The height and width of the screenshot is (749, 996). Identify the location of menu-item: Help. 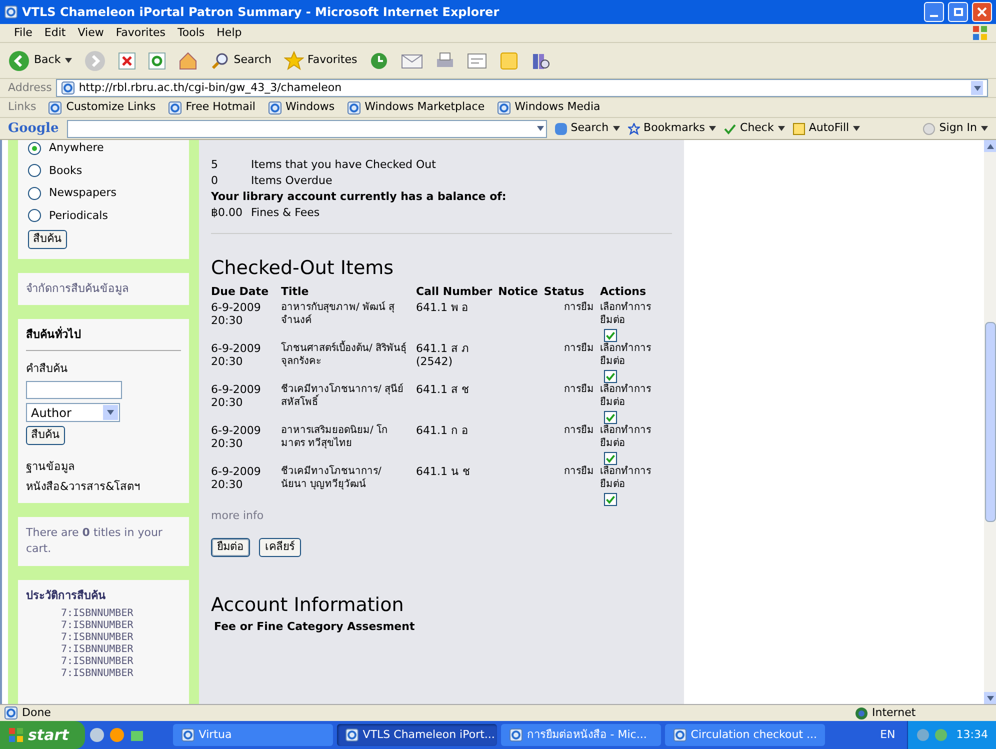
(229, 33).